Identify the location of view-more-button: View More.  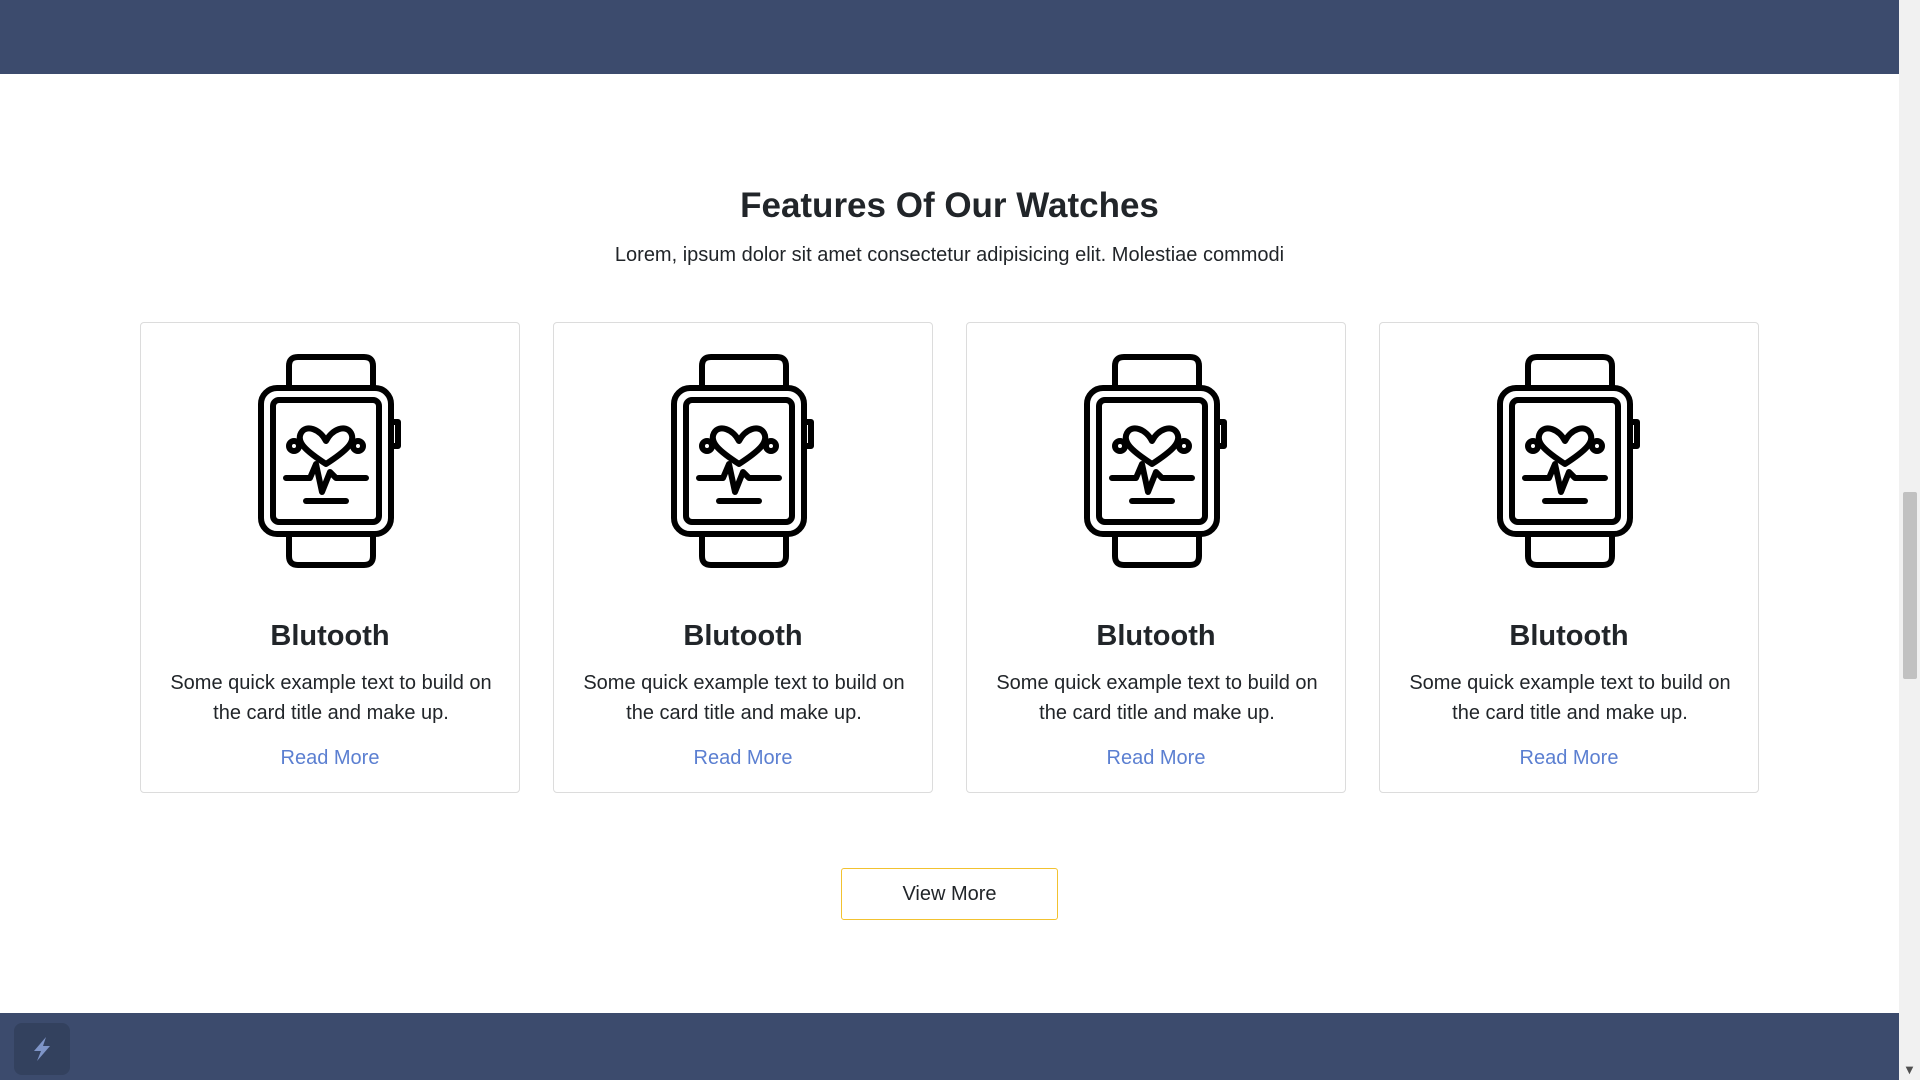
(949, 894).